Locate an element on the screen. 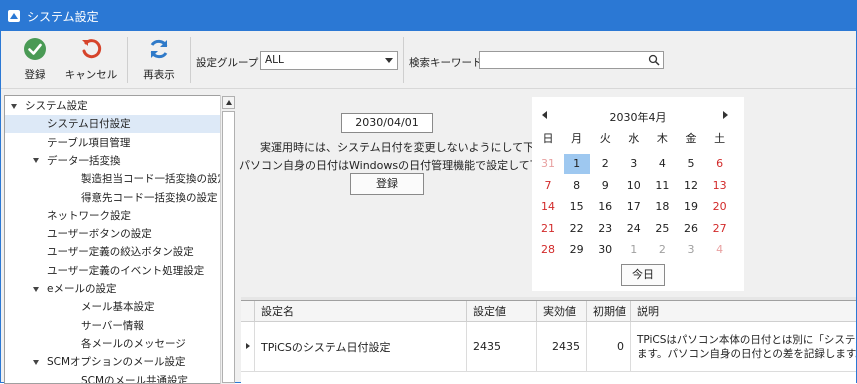 The height and width of the screenshot is (384, 857). register-date-button: 登録 is located at coordinates (387, 184).